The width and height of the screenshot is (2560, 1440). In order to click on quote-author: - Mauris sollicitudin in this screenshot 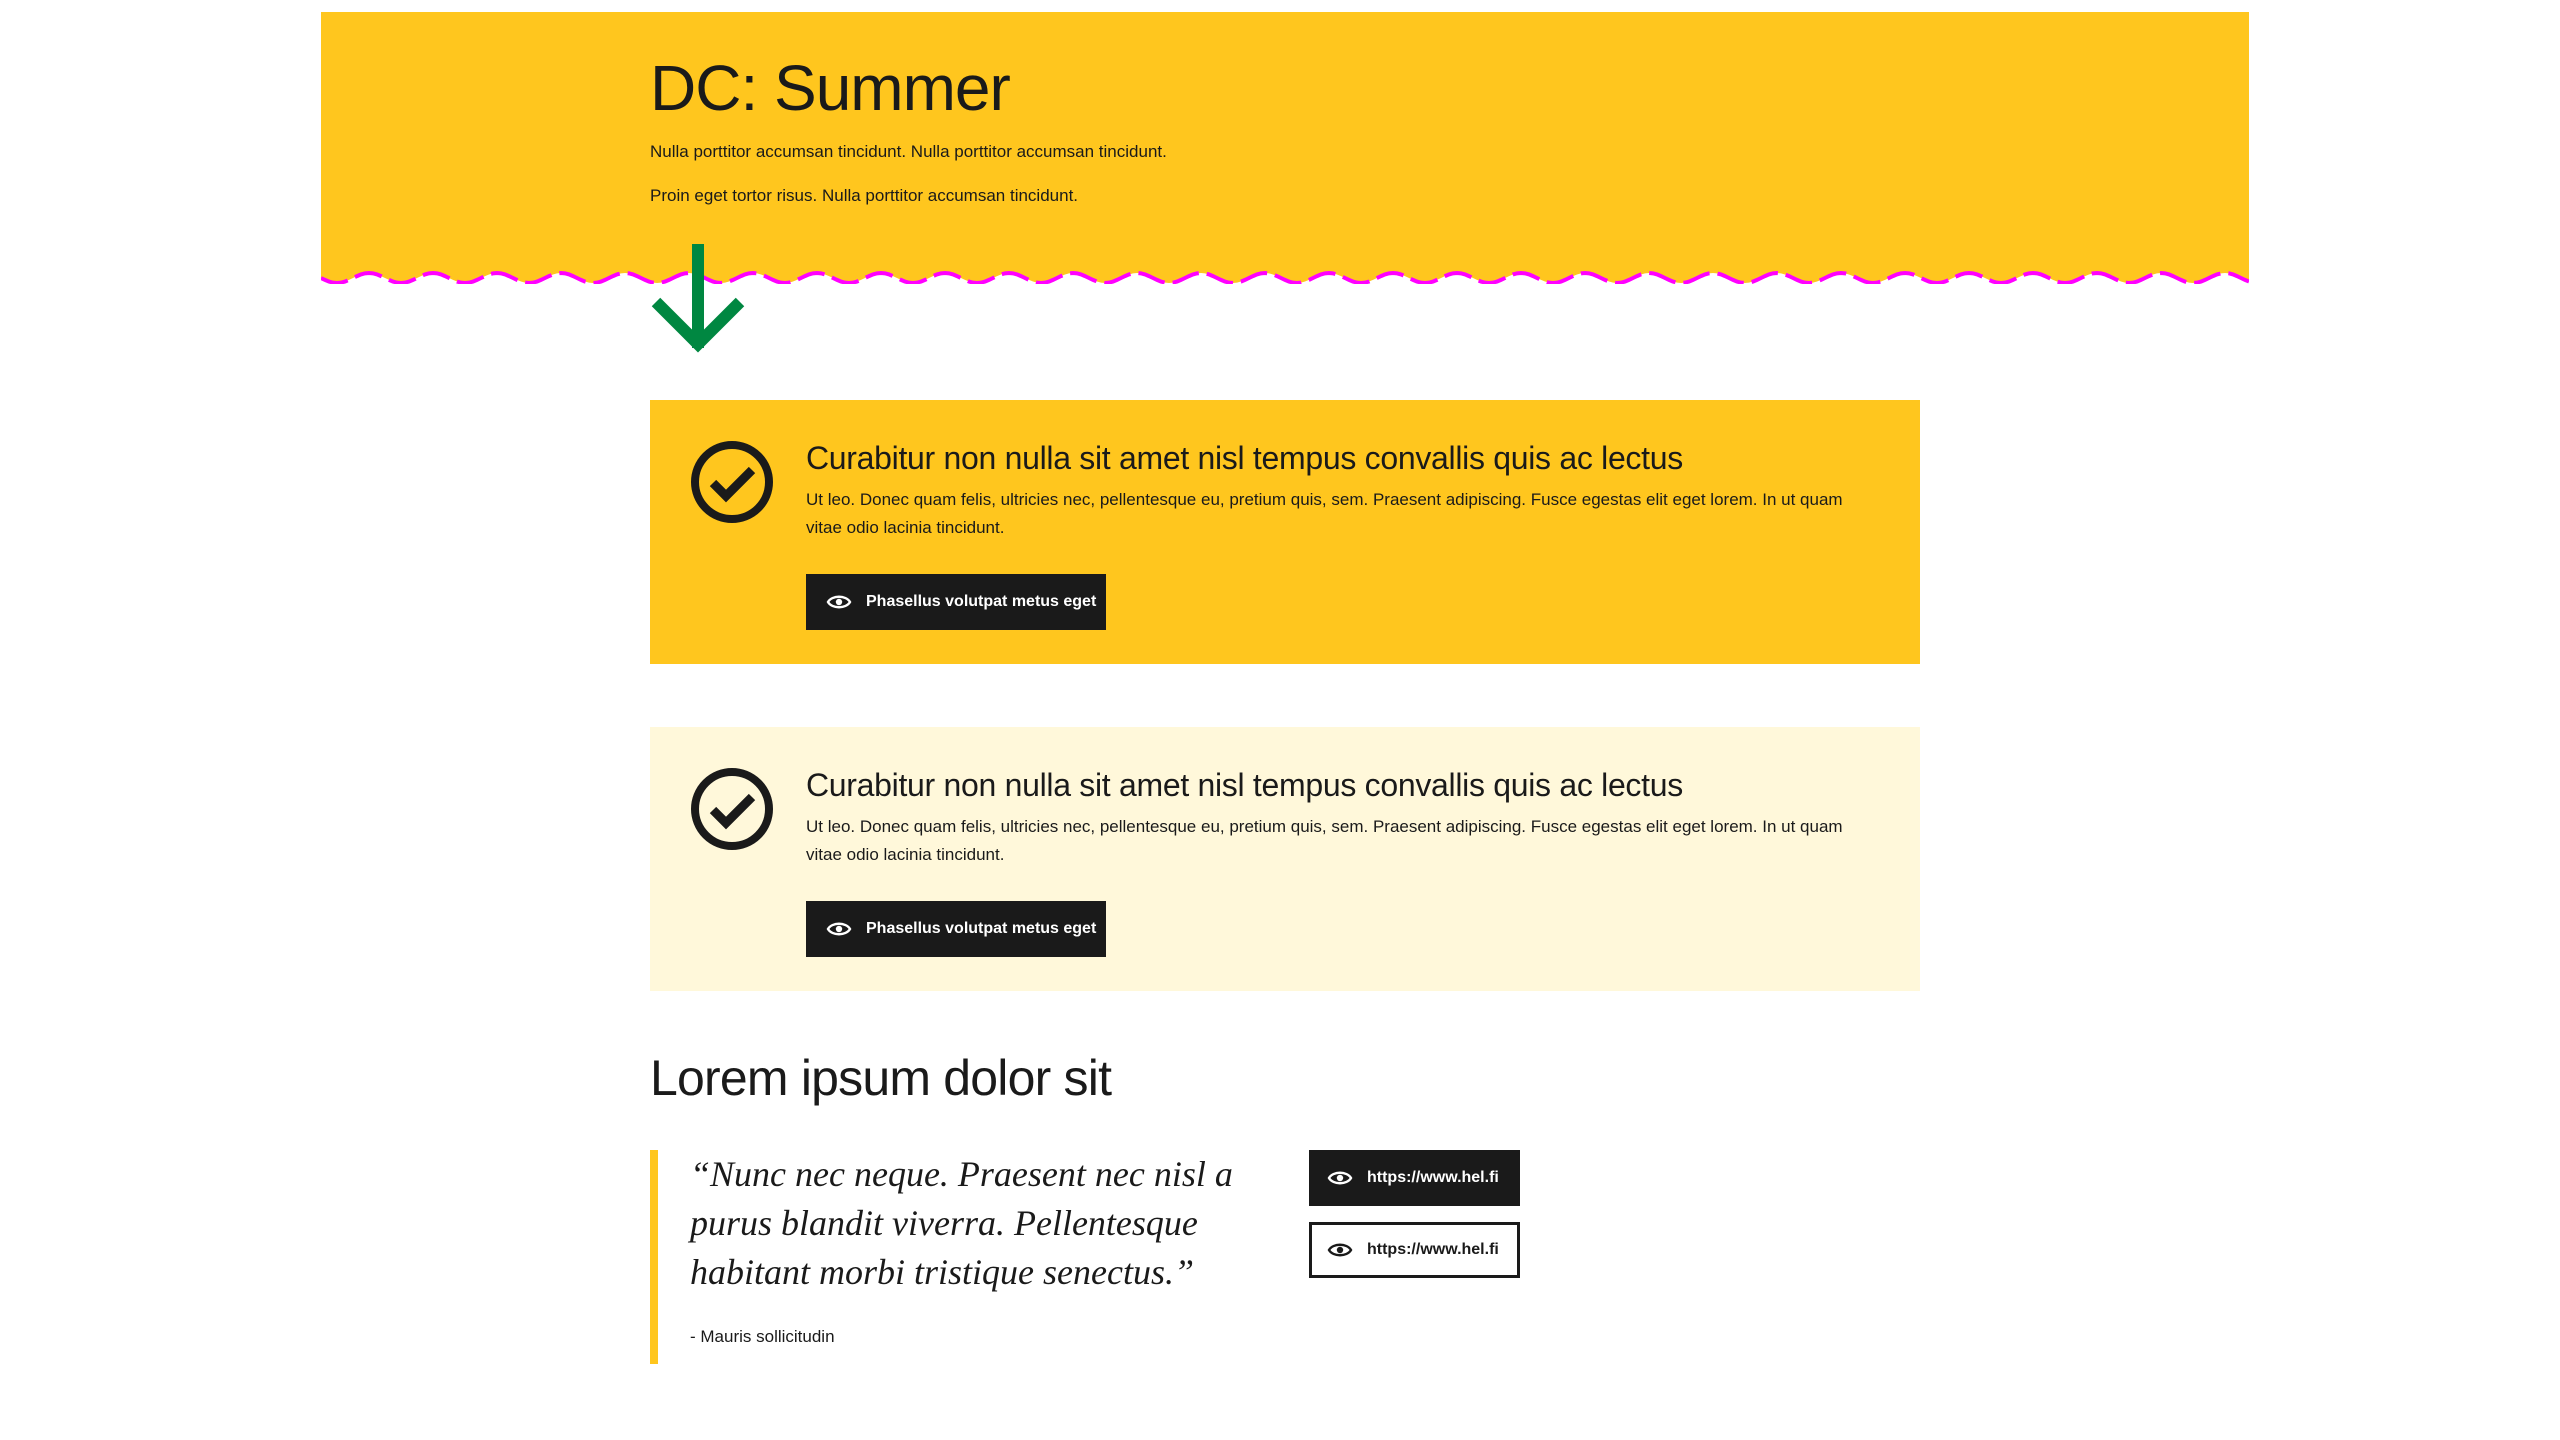, I will do `click(762, 1336)`.